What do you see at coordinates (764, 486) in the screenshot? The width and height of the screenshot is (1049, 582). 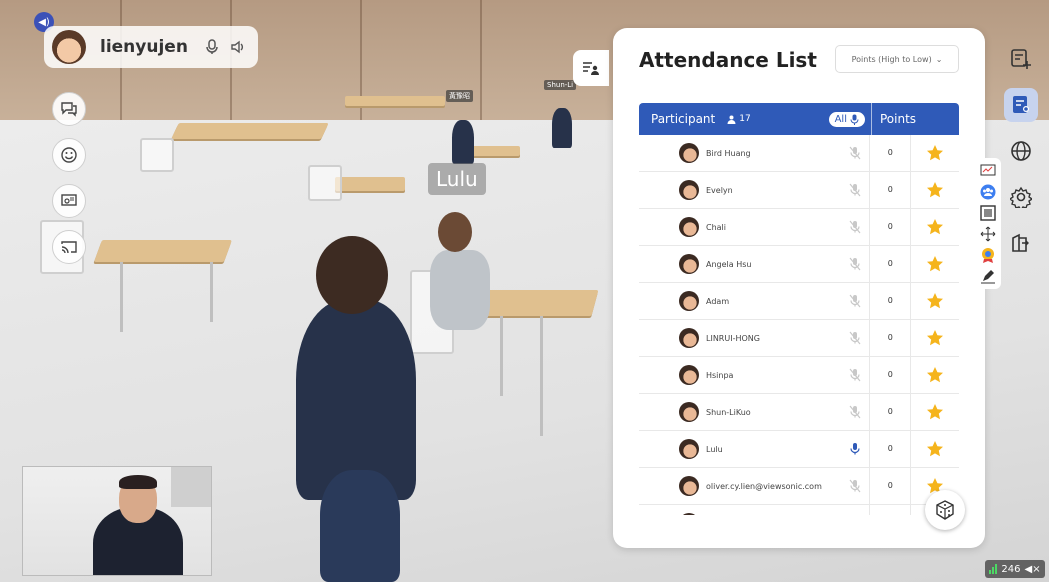 I see `participant-name: oliver.cy.lien@viewsonic.com` at bounding box center [764, 486].